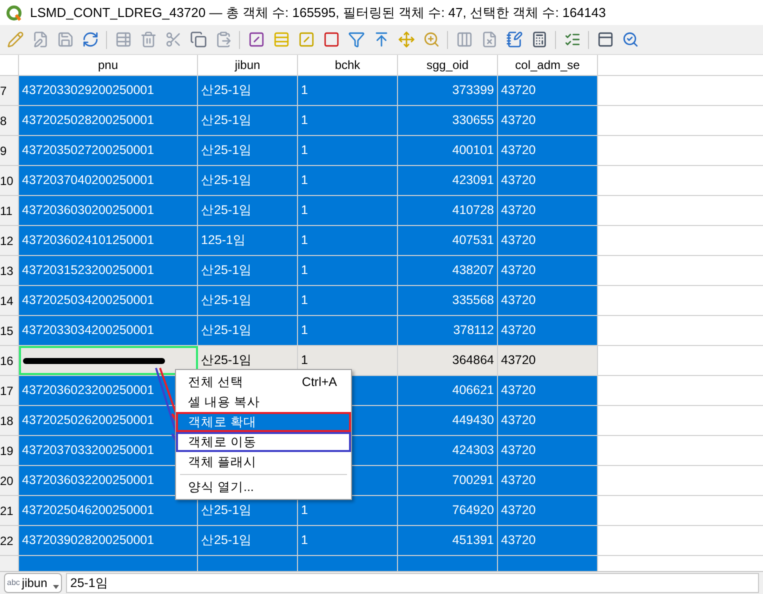 The height and width of the screenshot is (594, 763). Describe the element at coordinates (412, 583) in the screenshot. I see `value-field: 25-1임` at that location.